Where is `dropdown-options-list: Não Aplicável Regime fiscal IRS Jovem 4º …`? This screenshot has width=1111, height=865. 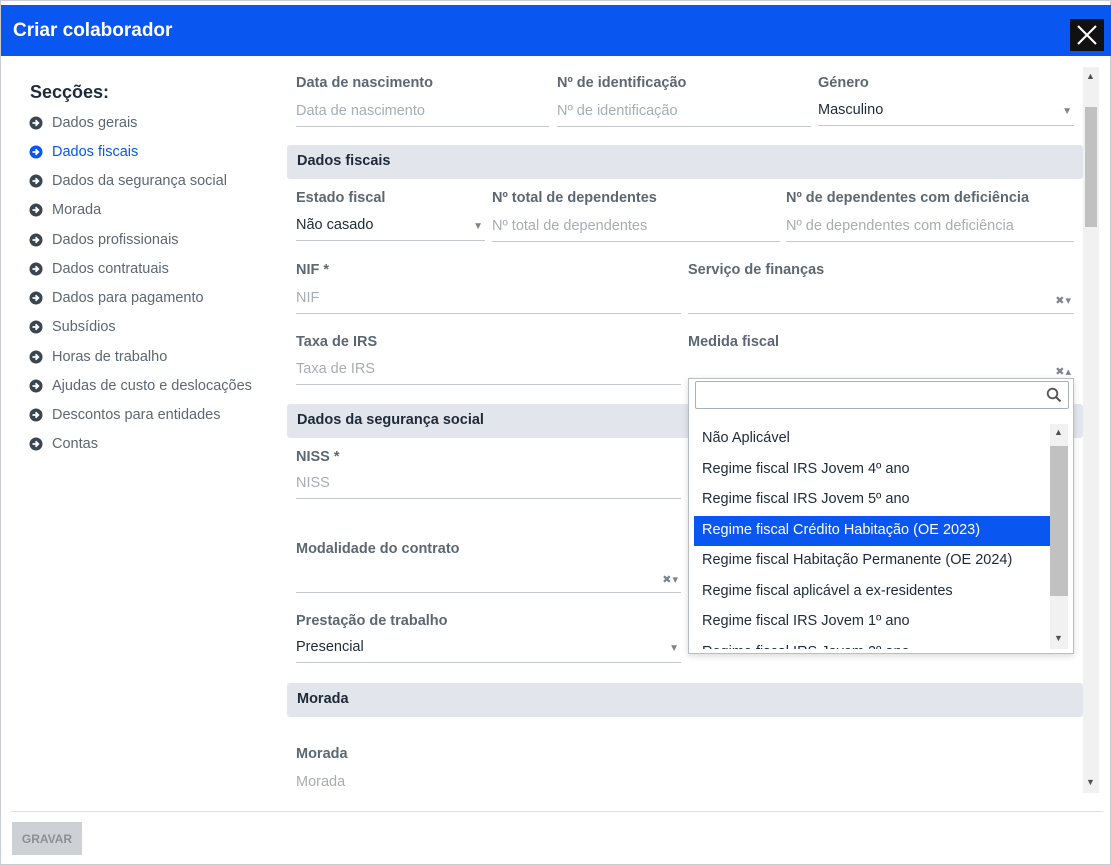
dropdown-options-list: Não Aplicável Regime fiscal IRS Jovem 4º … is located at coordinates (872, 536).